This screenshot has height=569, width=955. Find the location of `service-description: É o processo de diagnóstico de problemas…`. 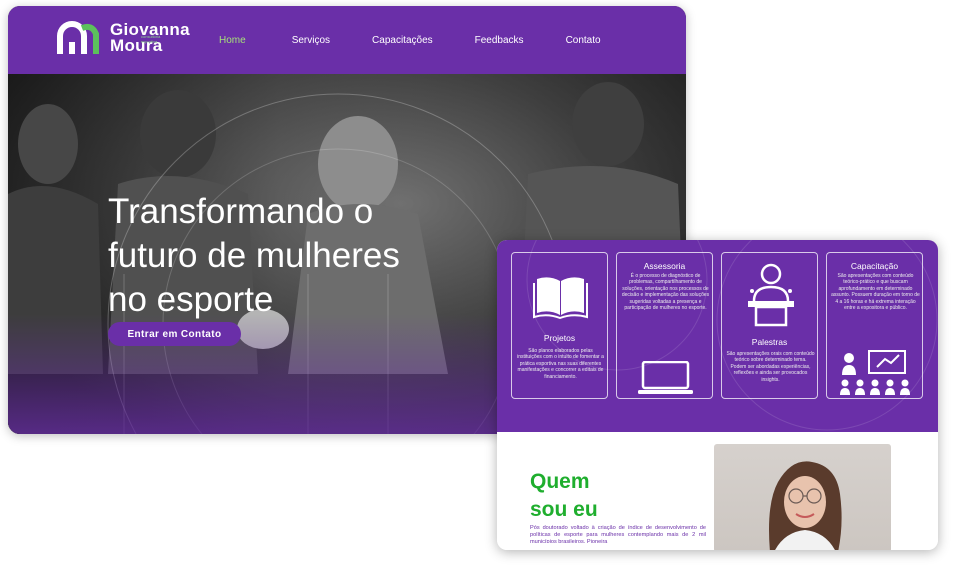

service-description: É o processo de diagnóstico de problemas… is located at coordinates (665, 292).